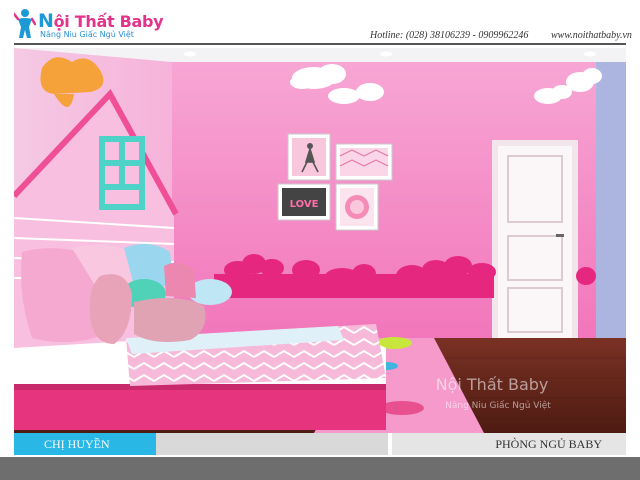  I want to click on svg-text: LOVE, so click(304, 204).